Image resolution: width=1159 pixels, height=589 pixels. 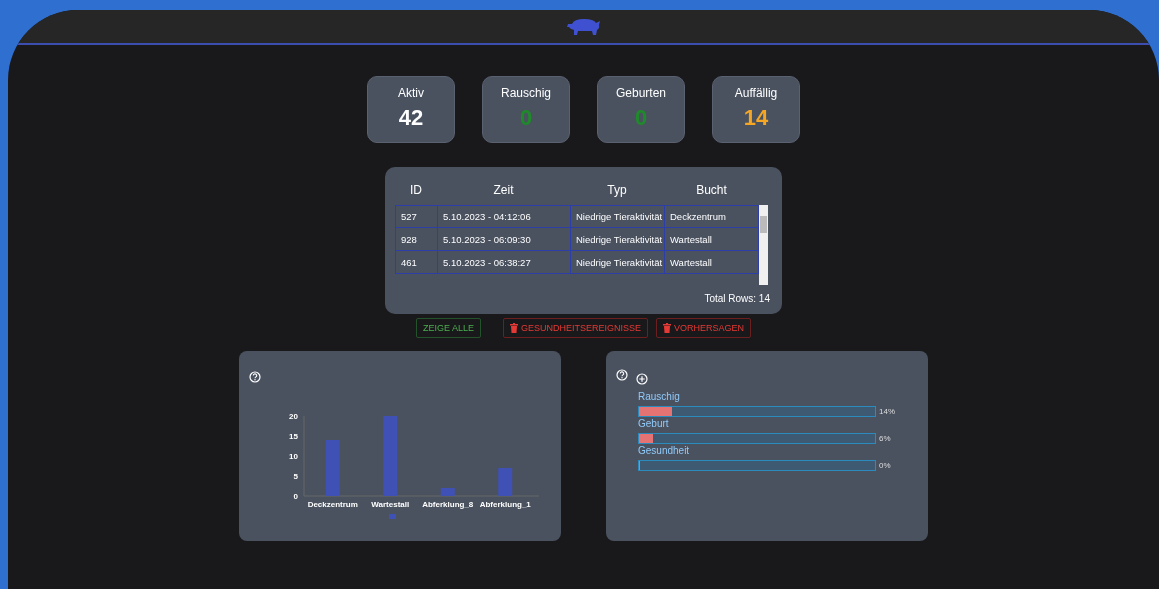 What do you see at coordinates (448, 328) in the screenshot?
I see `show-all-button: ZEIGE ALLE` at bounding box center [448, 328].